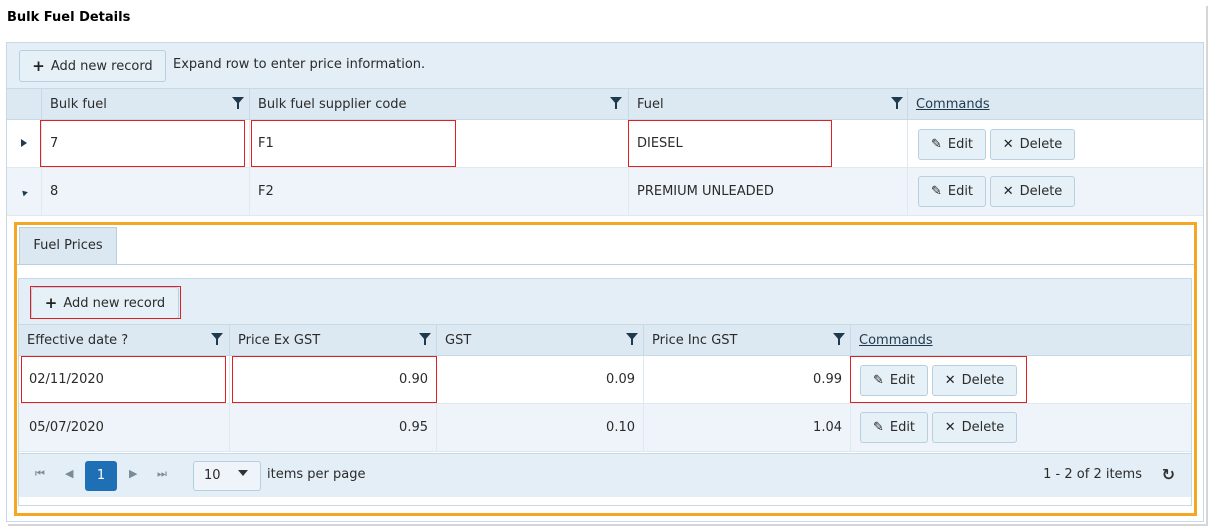 This screenshot has height=529, width=1215. I want to click on cell-bulk-fuel: 8, so click(145, 192).